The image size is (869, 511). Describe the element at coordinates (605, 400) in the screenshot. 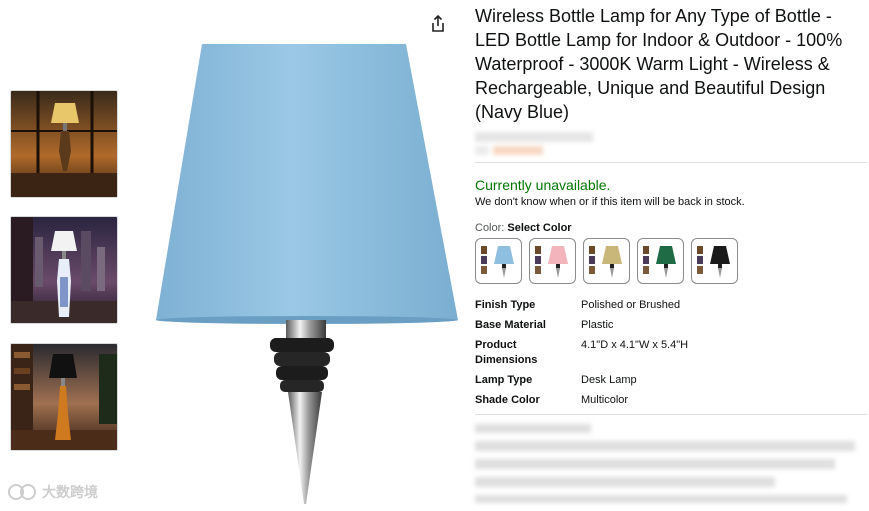

I see `spec-value: Multicolor` at that location.